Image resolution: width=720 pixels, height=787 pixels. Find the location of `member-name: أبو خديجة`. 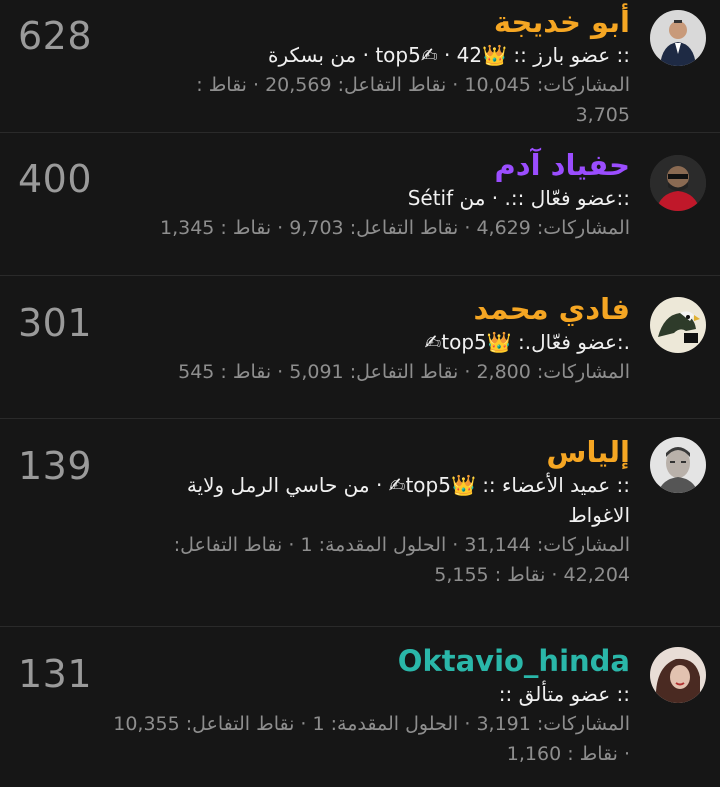

member-name: أبو خديجة is located at coordinates (395, 22).